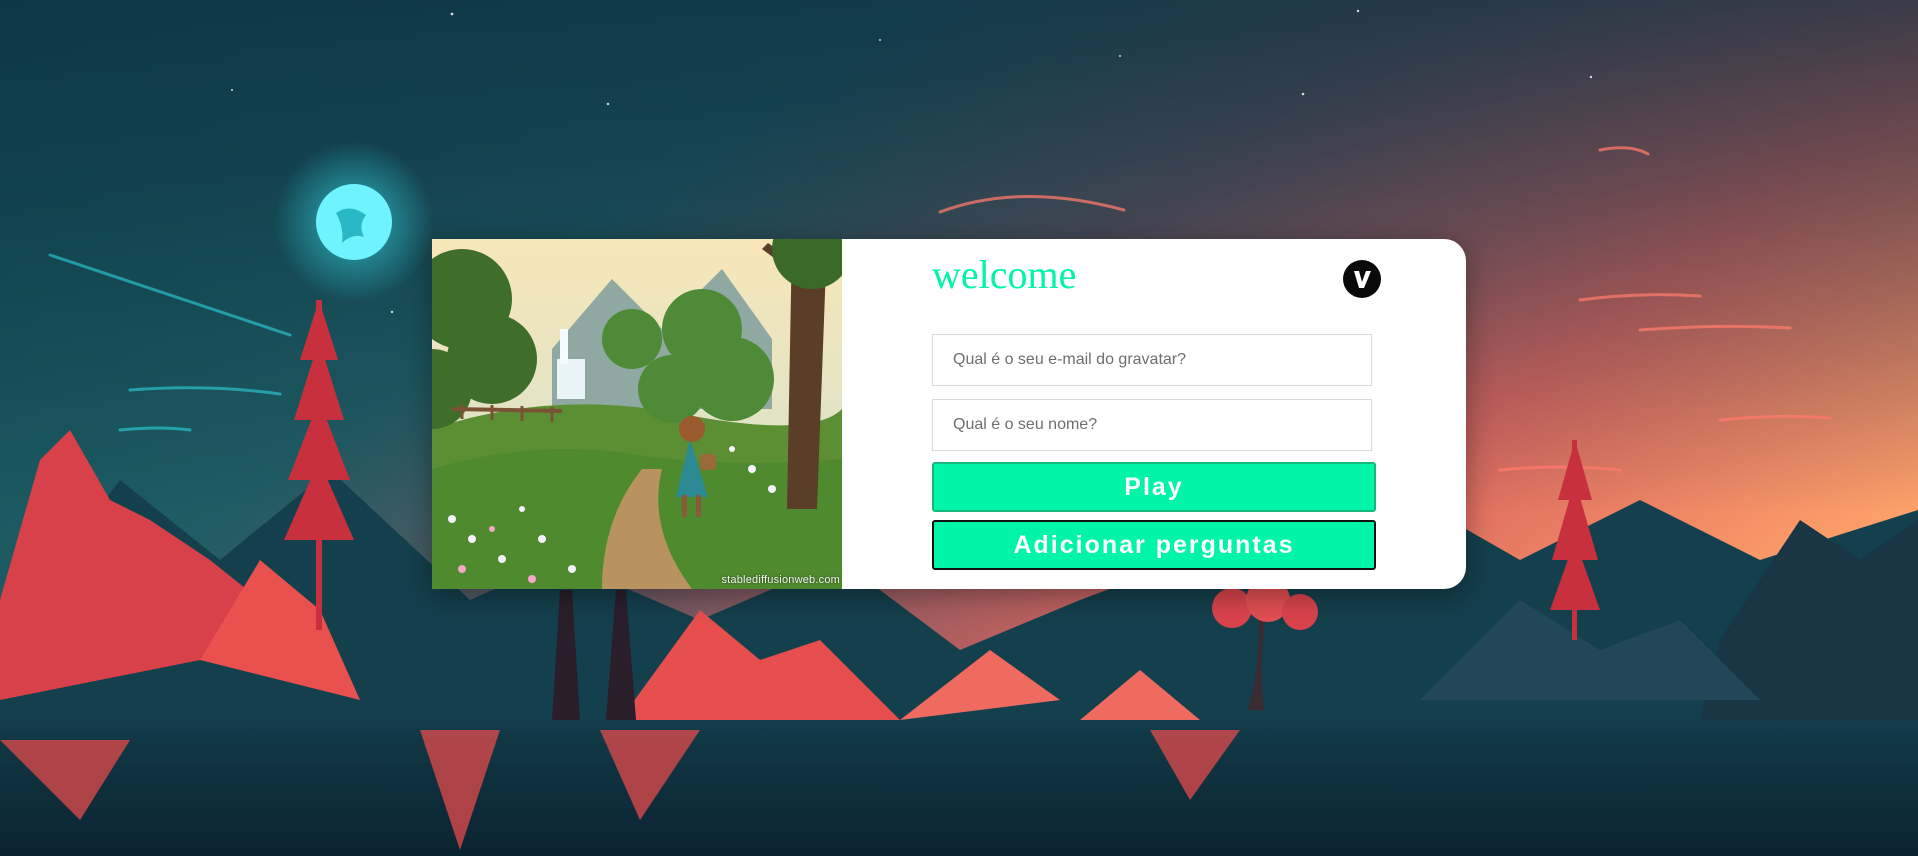 This screenshot has height=856, width=1918. Describe the element at coordinates (780, 580) in the screenshot. I see `image-watermark: stablediffusionweb.com` at that location.